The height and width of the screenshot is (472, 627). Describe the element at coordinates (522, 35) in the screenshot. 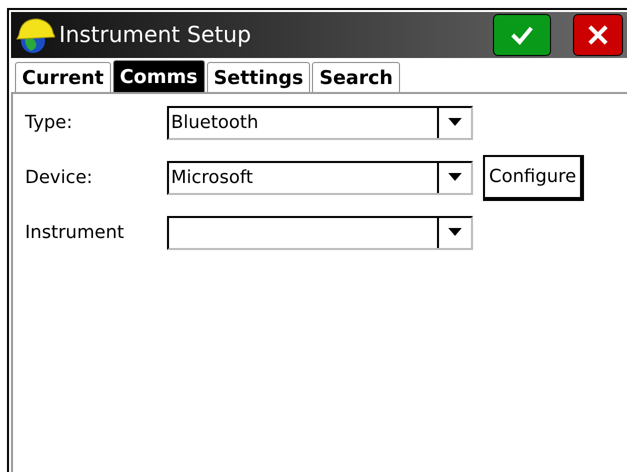

I see `ok-button` at that location.